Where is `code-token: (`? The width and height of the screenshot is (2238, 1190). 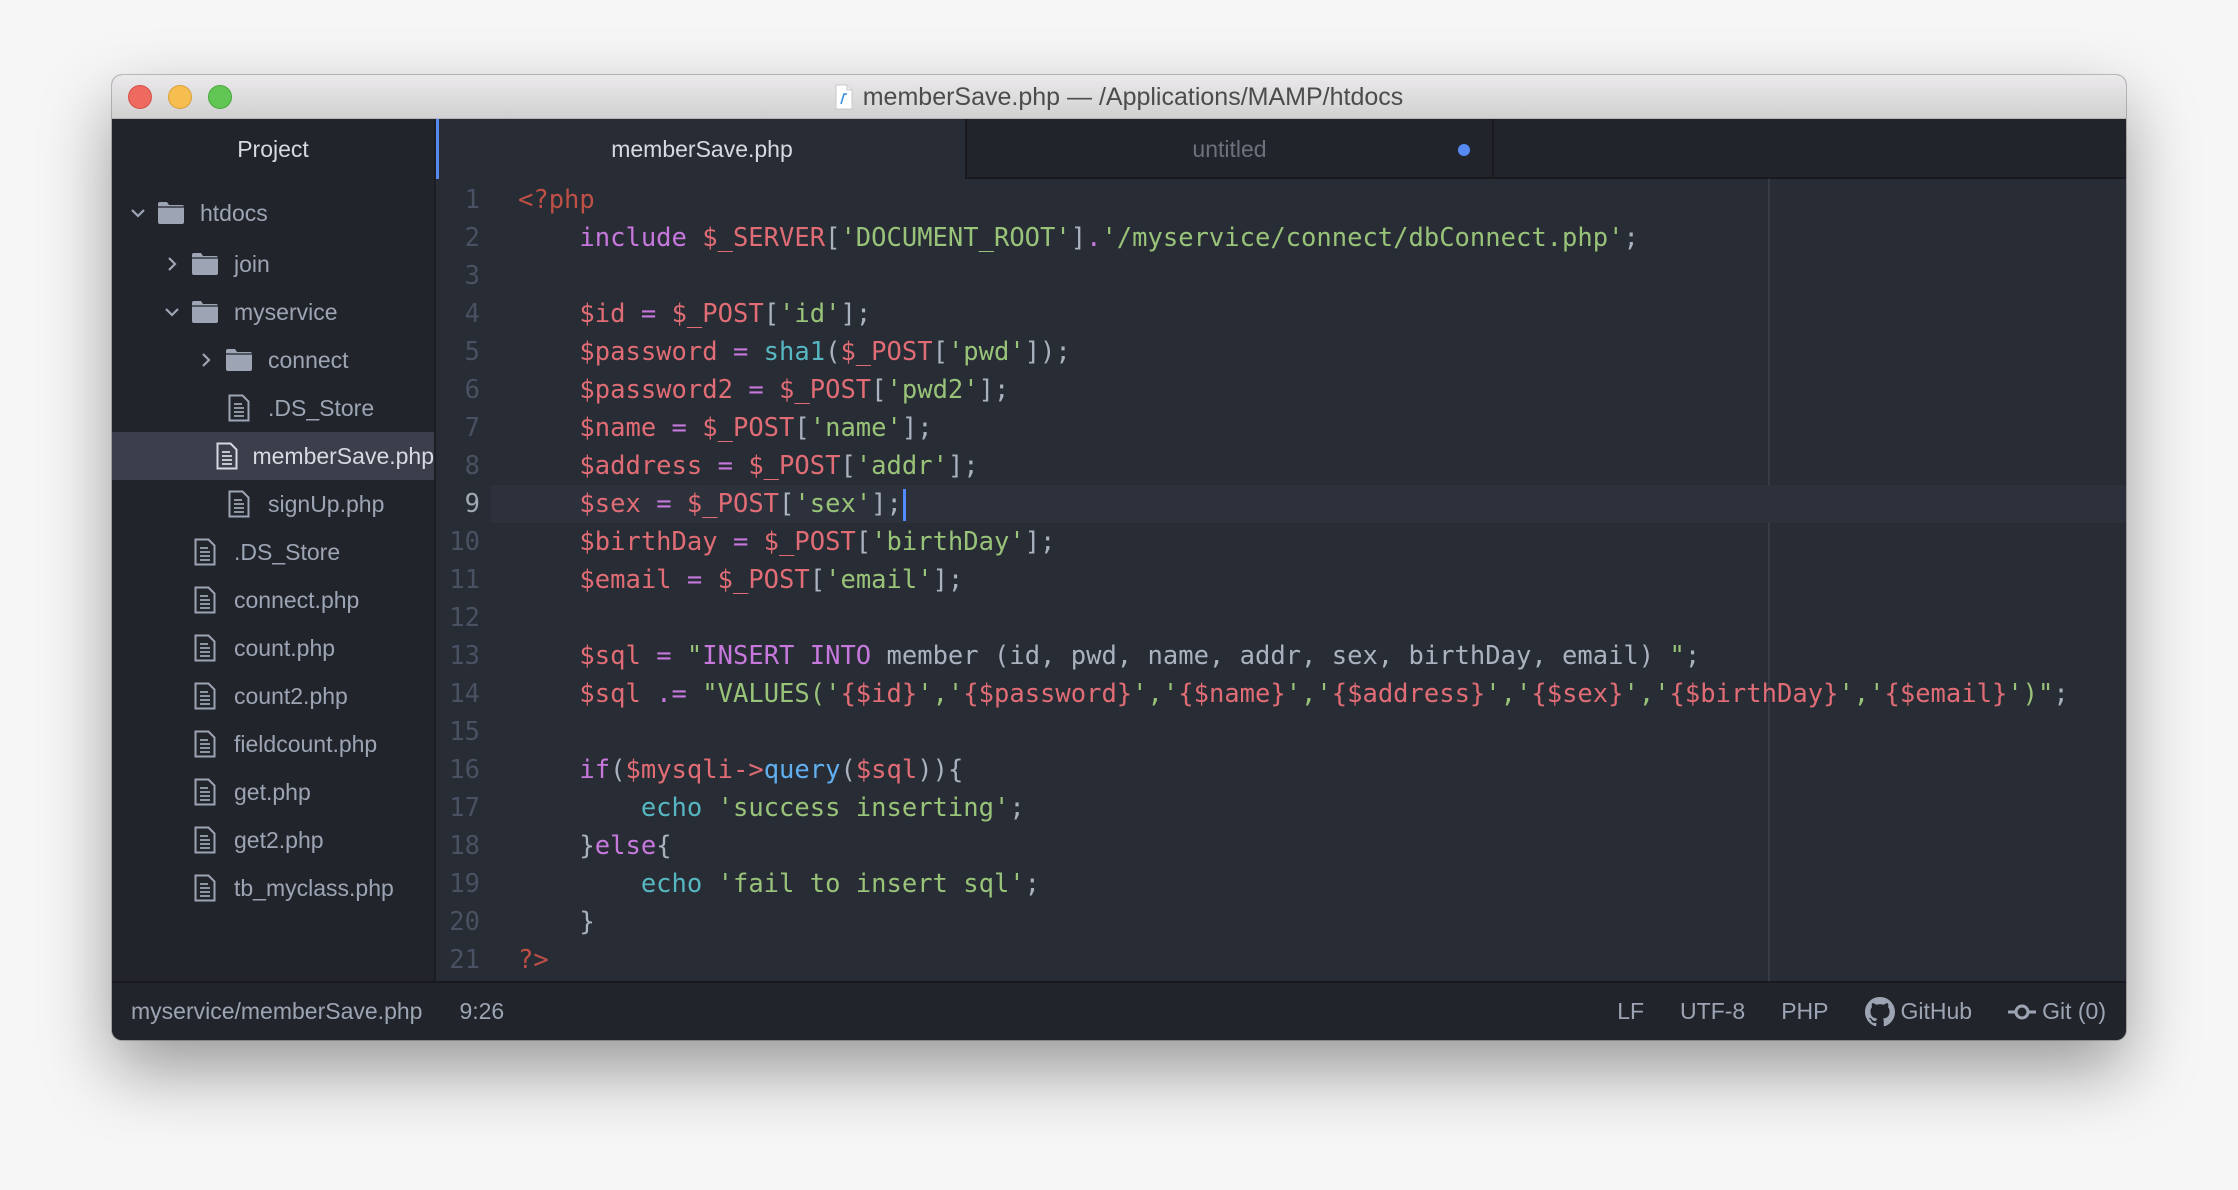 code-token: ( is located at coordinates (833, 352).